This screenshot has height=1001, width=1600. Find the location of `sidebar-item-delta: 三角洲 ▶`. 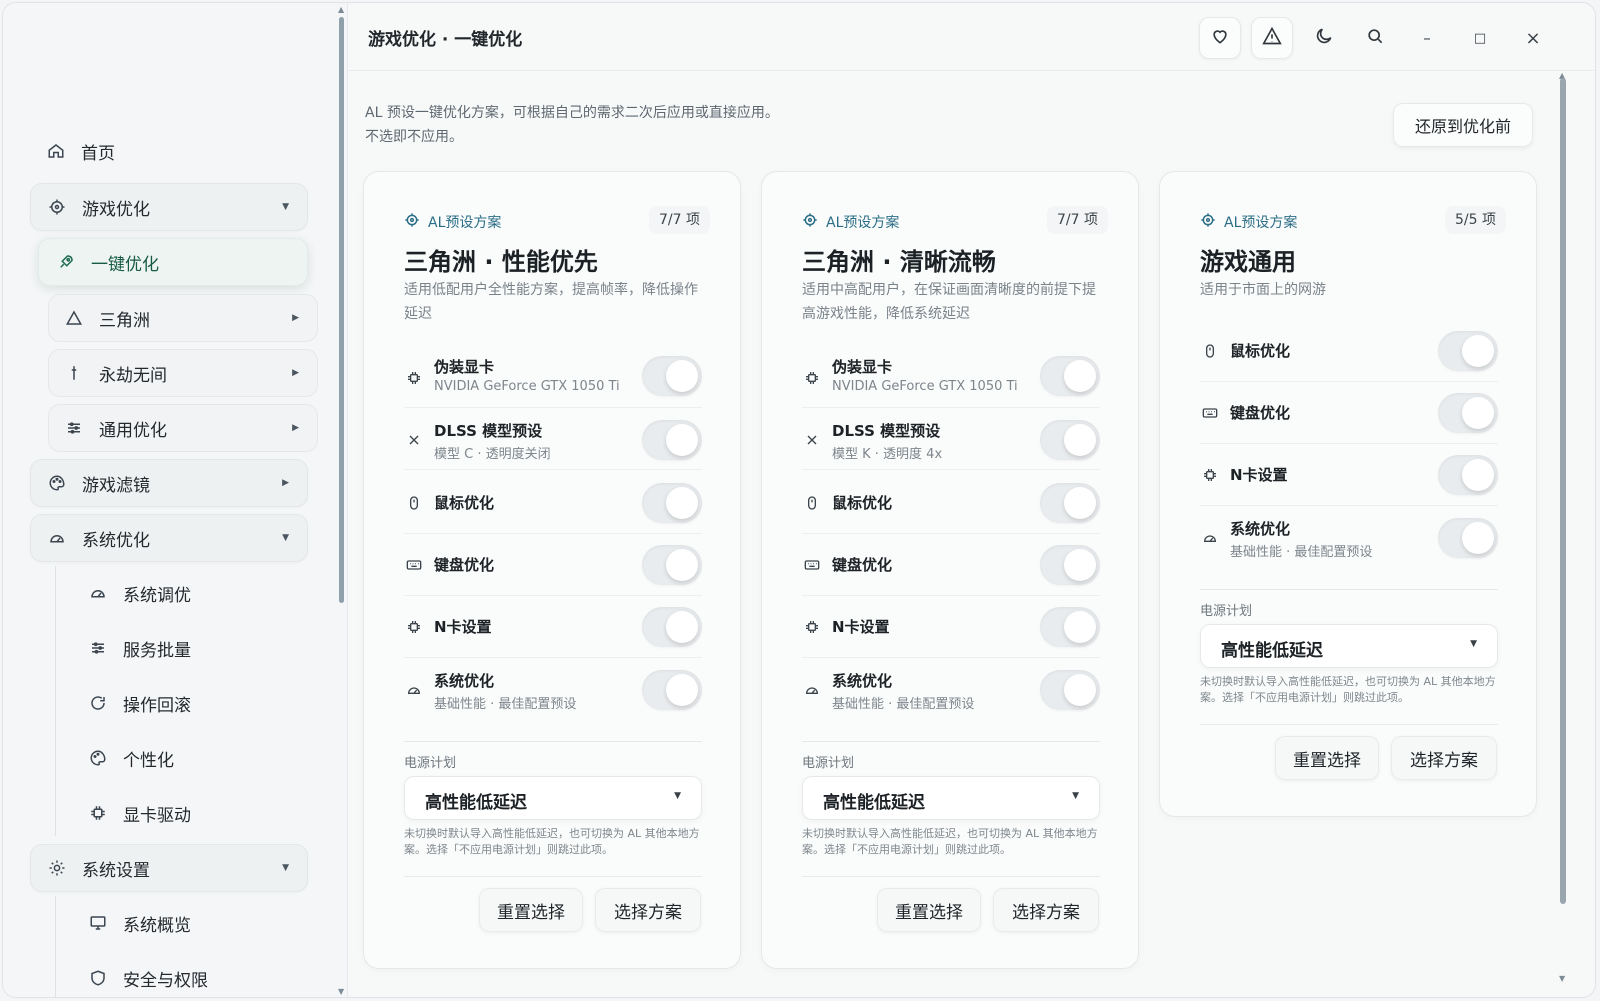

sidebar-item-delta: 三角洲 ▶ is located at coordinates (183, 318).